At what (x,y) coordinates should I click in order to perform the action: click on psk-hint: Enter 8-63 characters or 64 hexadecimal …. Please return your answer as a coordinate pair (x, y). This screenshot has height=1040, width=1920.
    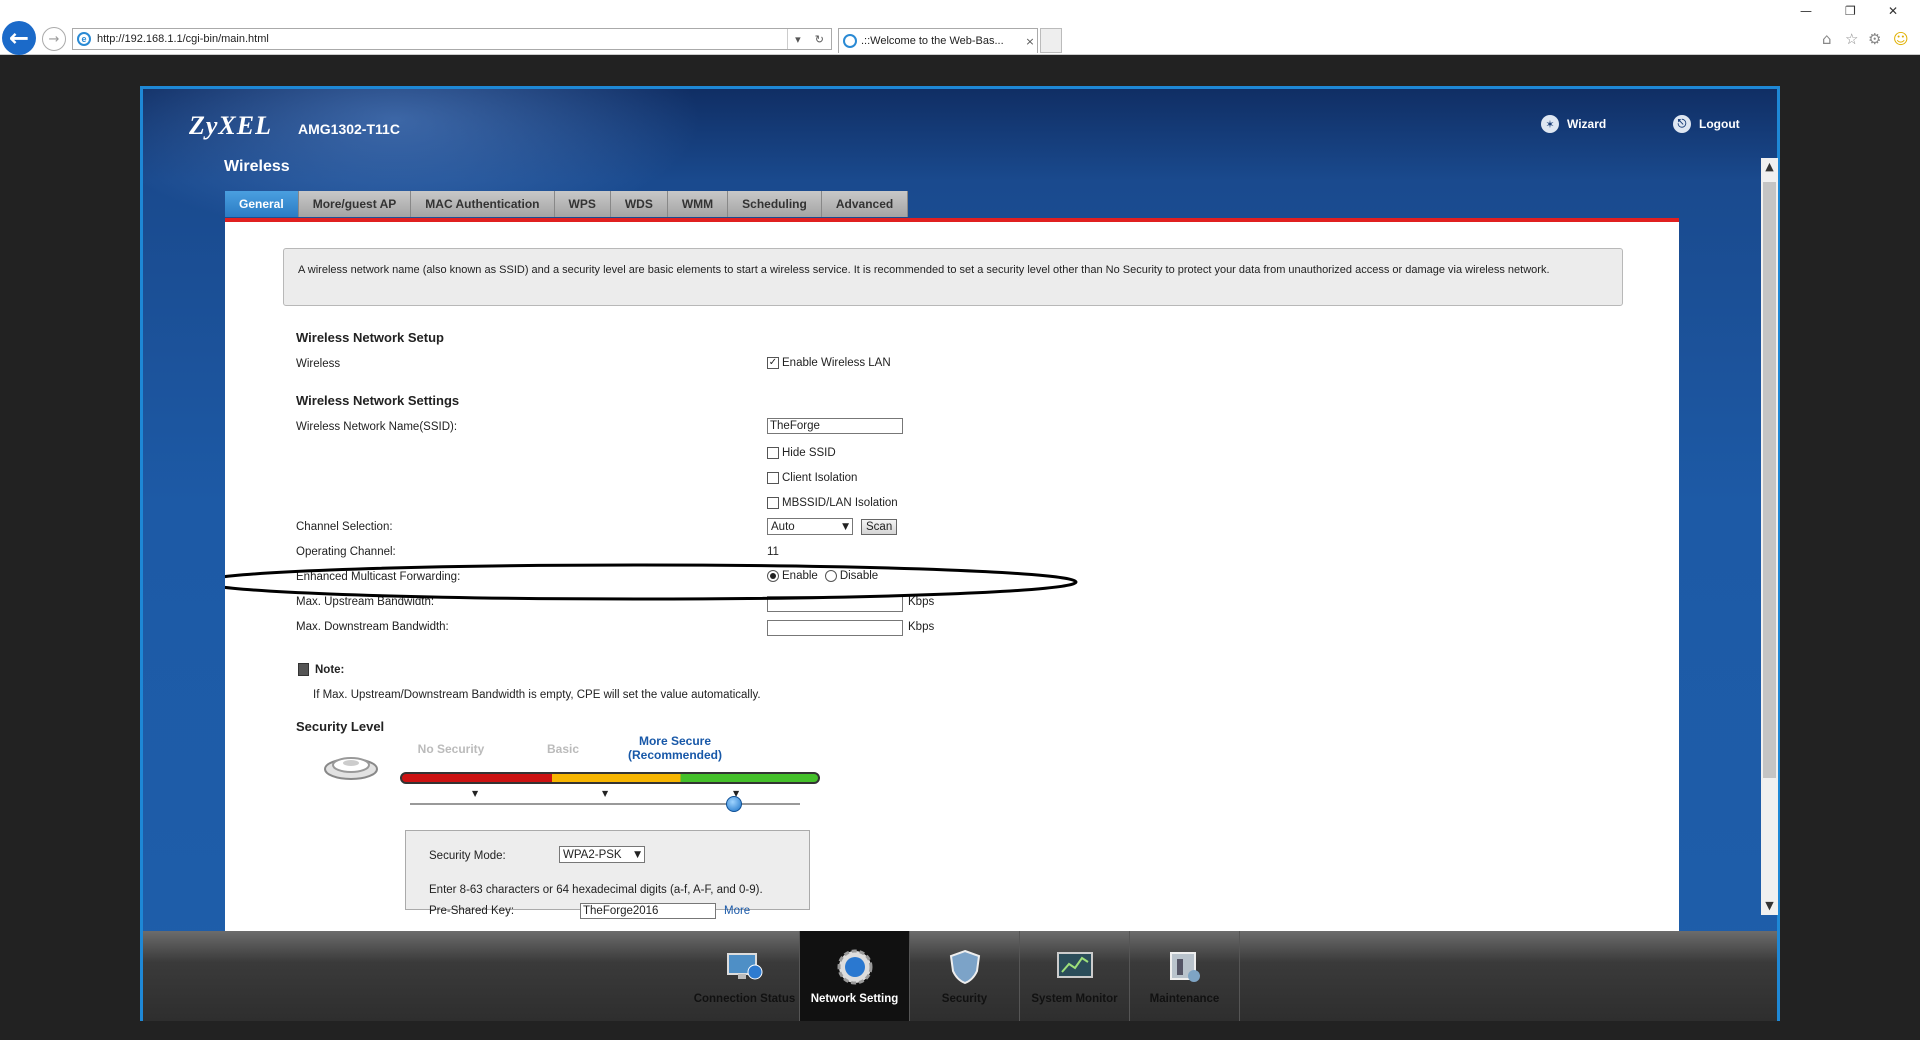
    Looking at the image, I should click on (596, 890).